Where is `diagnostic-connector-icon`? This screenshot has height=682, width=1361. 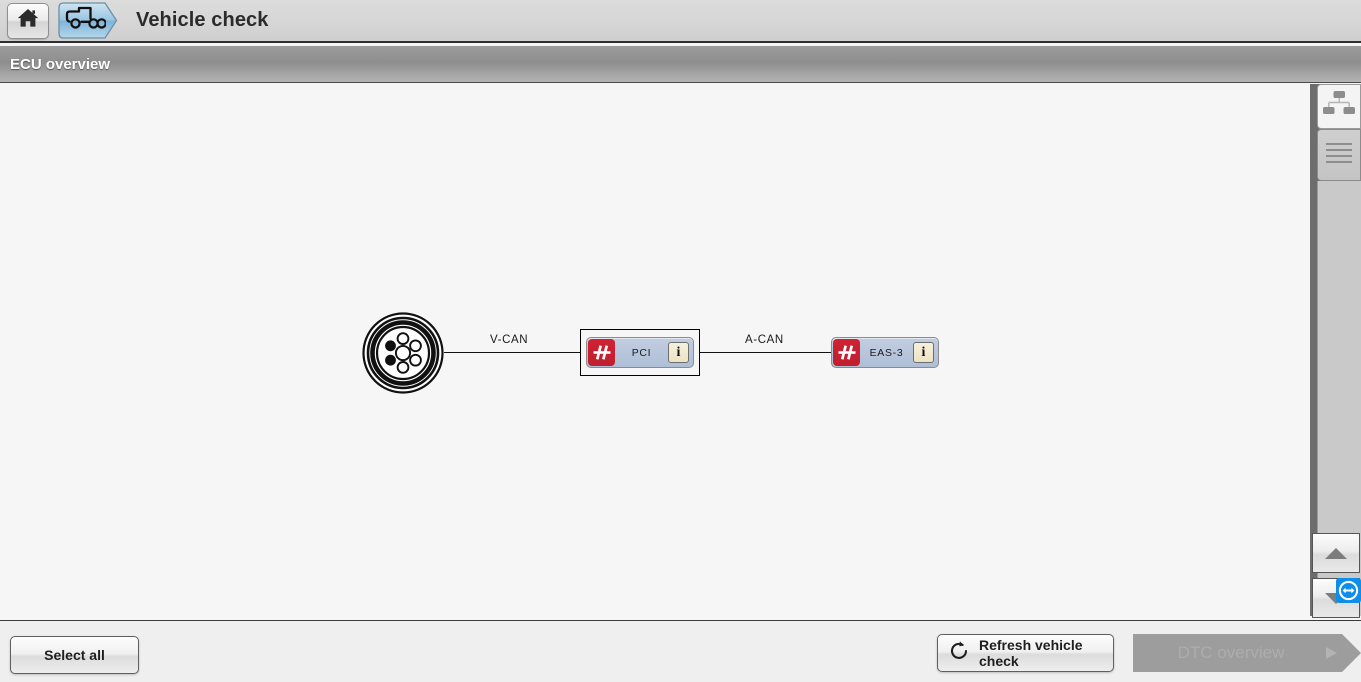
diagnostic-connector-icon is located at coordinates (403, 353).